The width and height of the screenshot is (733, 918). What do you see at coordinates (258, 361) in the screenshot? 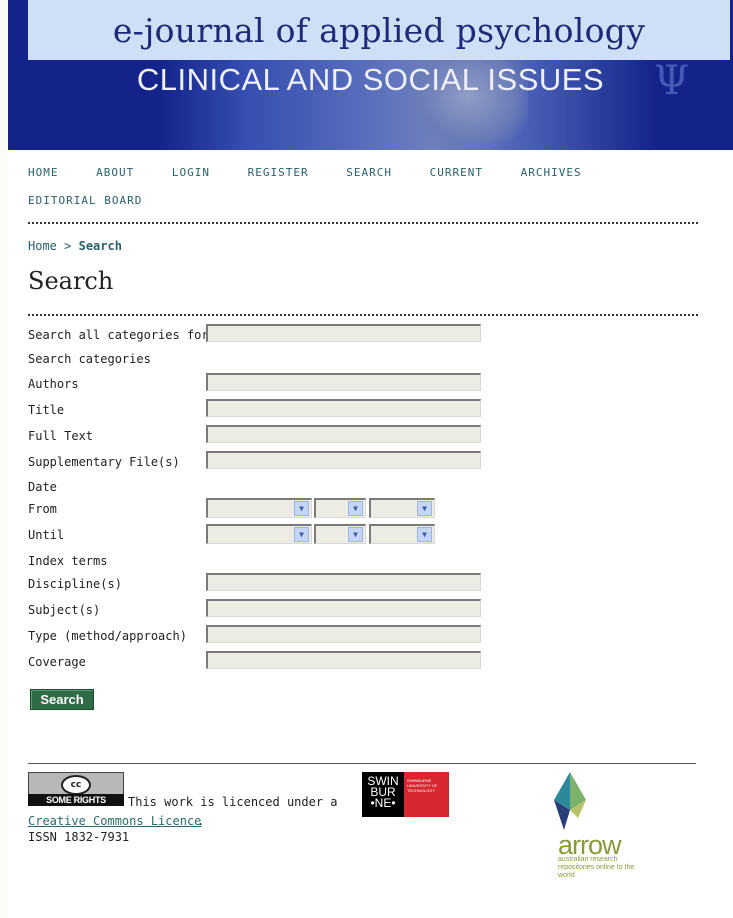
I see `search-categories-row: Search categories` at bounding box center [258, 361].